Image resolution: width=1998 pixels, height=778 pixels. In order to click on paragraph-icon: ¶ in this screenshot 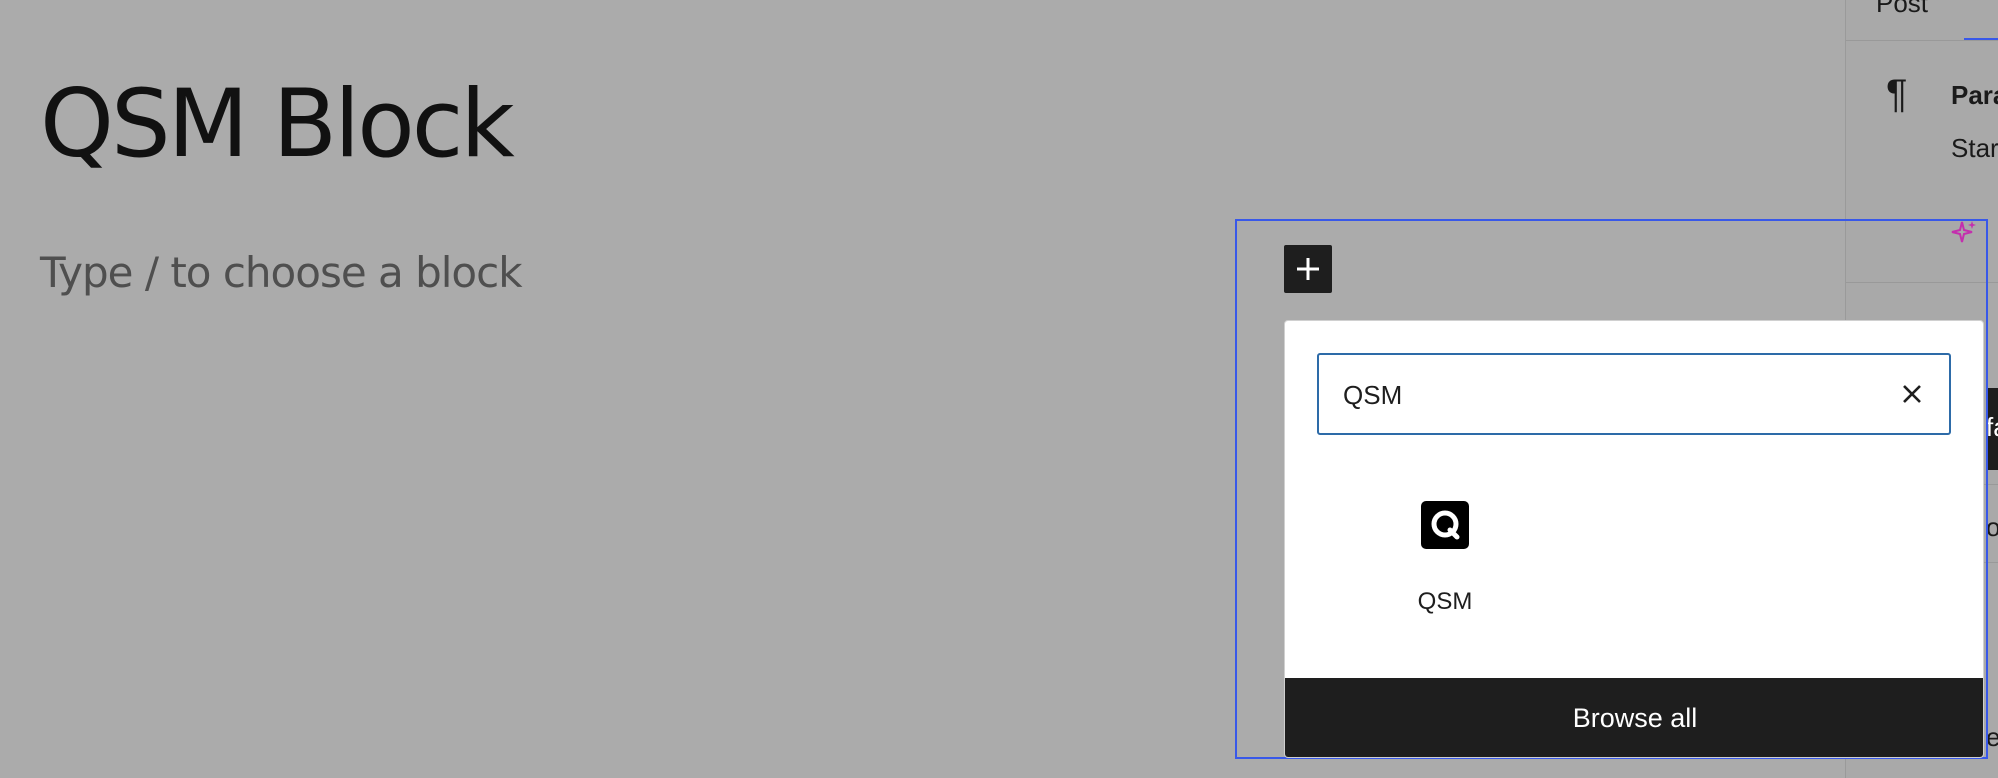, I will do `click(1897, 94)`.